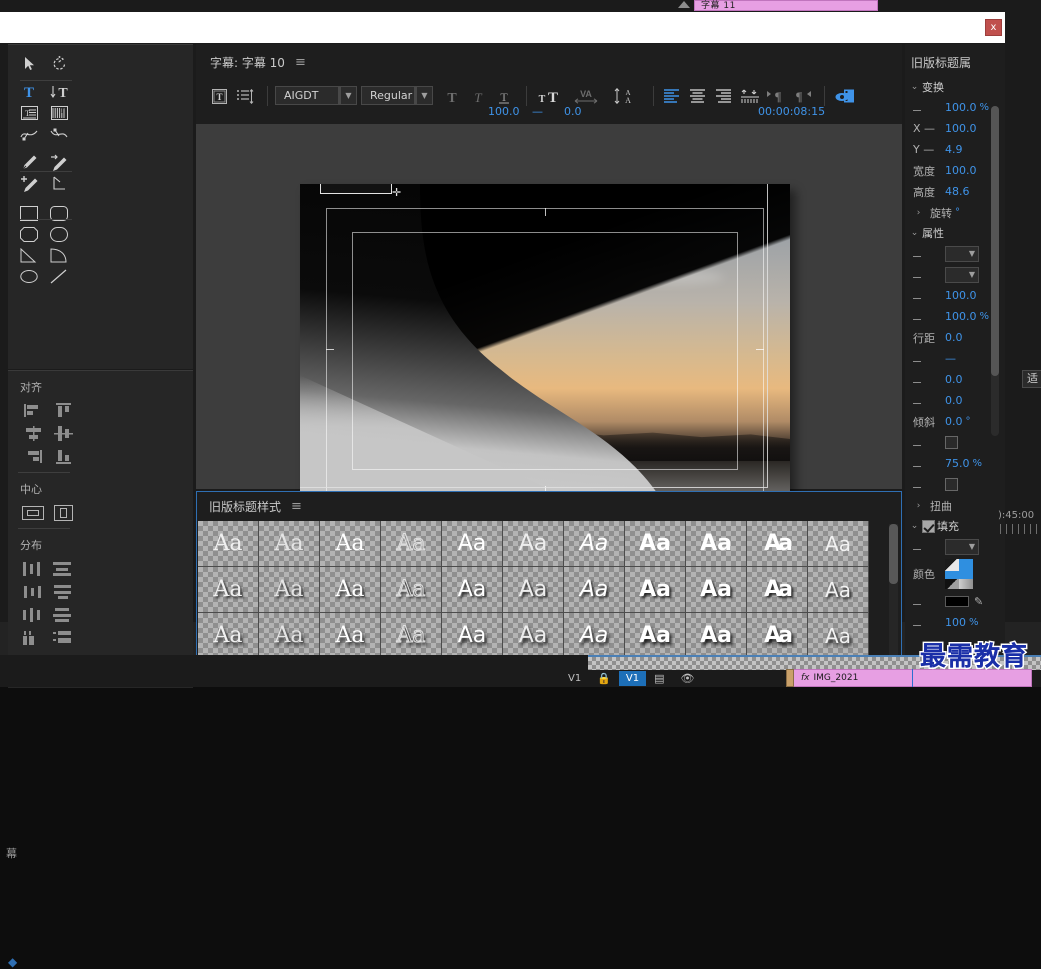  What do you see at coordinates (959, 574) in the screenshot?
I see `fill-color` at bounding box center [959, 574].